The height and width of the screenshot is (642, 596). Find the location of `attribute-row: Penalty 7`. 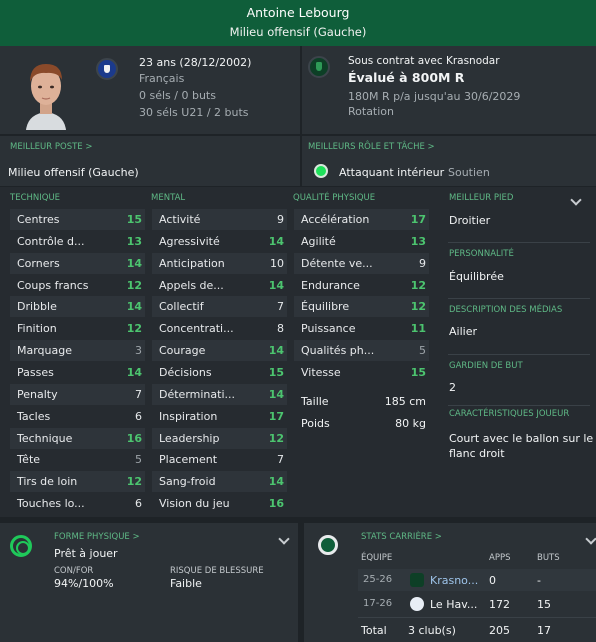

attribute-row: Penalty 7 is located at coordinates (77, 394).